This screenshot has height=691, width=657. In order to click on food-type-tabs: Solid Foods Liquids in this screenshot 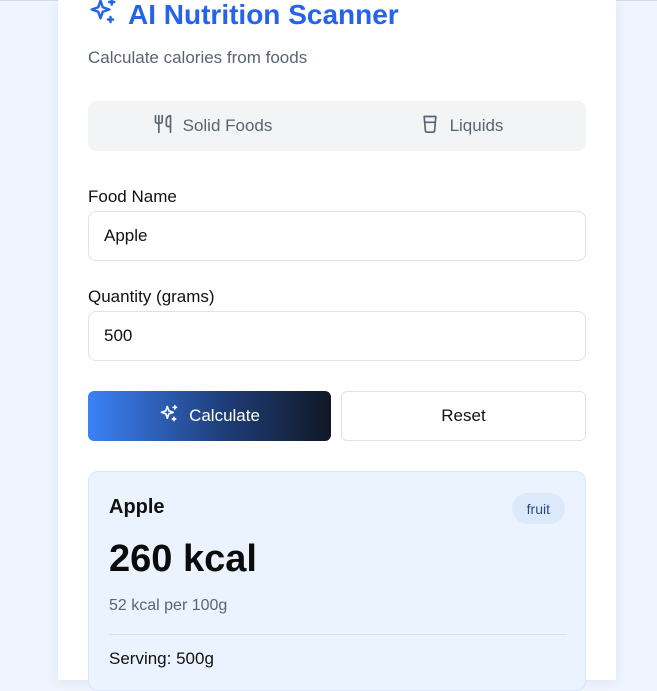, I will do `click(337, 126)`.